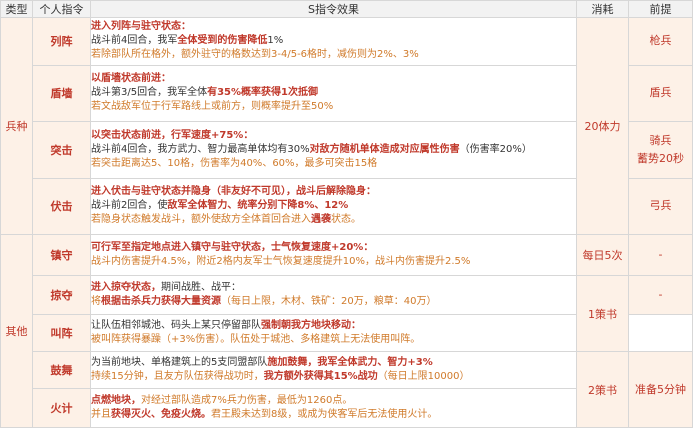 The height and width of the screenshot is (429, 693). I want to click on prereq-liezhen: 枪兵, so click(660, 41).